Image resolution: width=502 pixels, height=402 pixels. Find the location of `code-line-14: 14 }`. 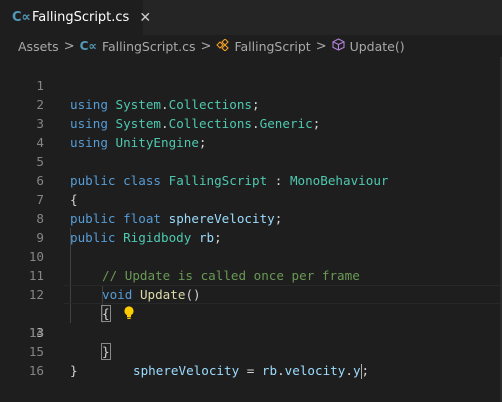

code-line-14: 14 } is located at coordinates (251, 332).